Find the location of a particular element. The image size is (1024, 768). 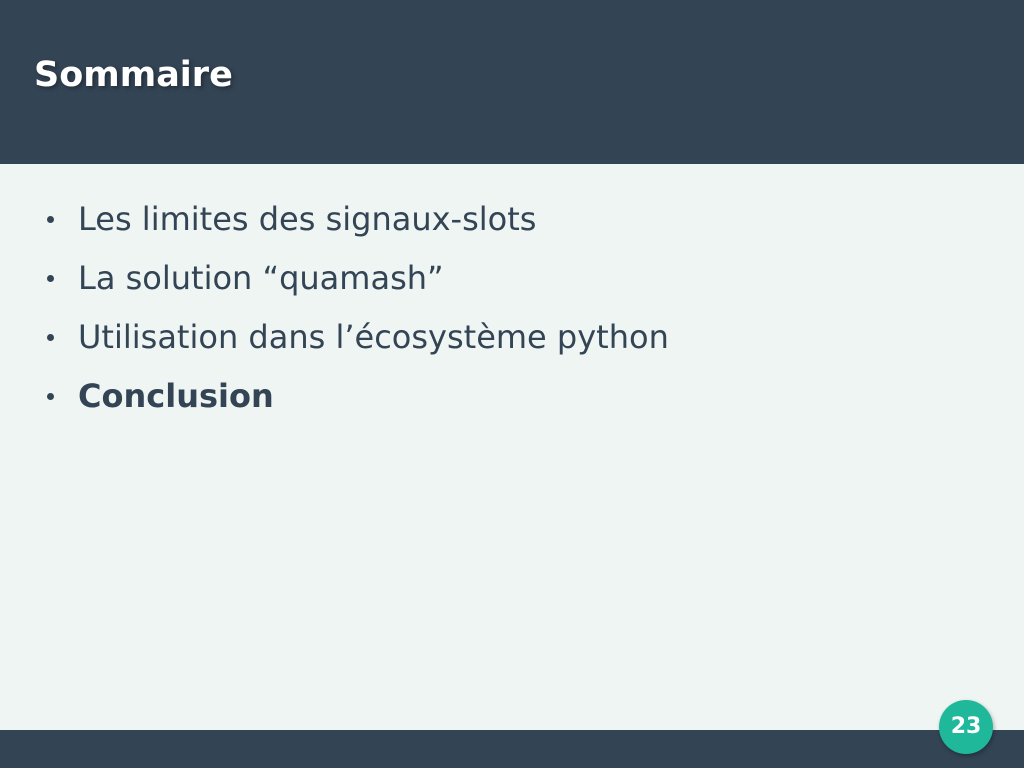

agenda-item: La solution “quamash” is located at coordinates (356, 284).